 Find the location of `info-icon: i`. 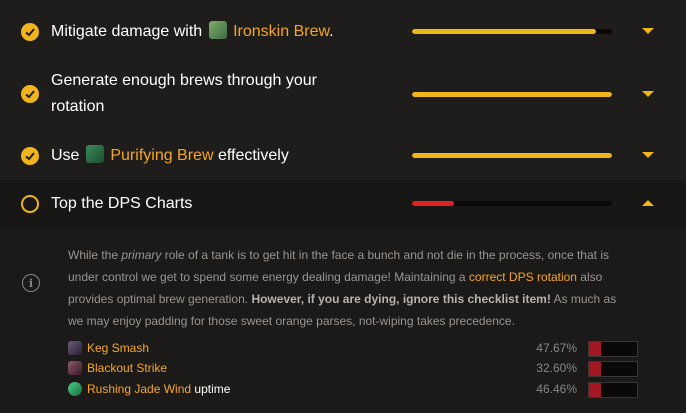

info-icon: i is located at coordinates (31, 283).